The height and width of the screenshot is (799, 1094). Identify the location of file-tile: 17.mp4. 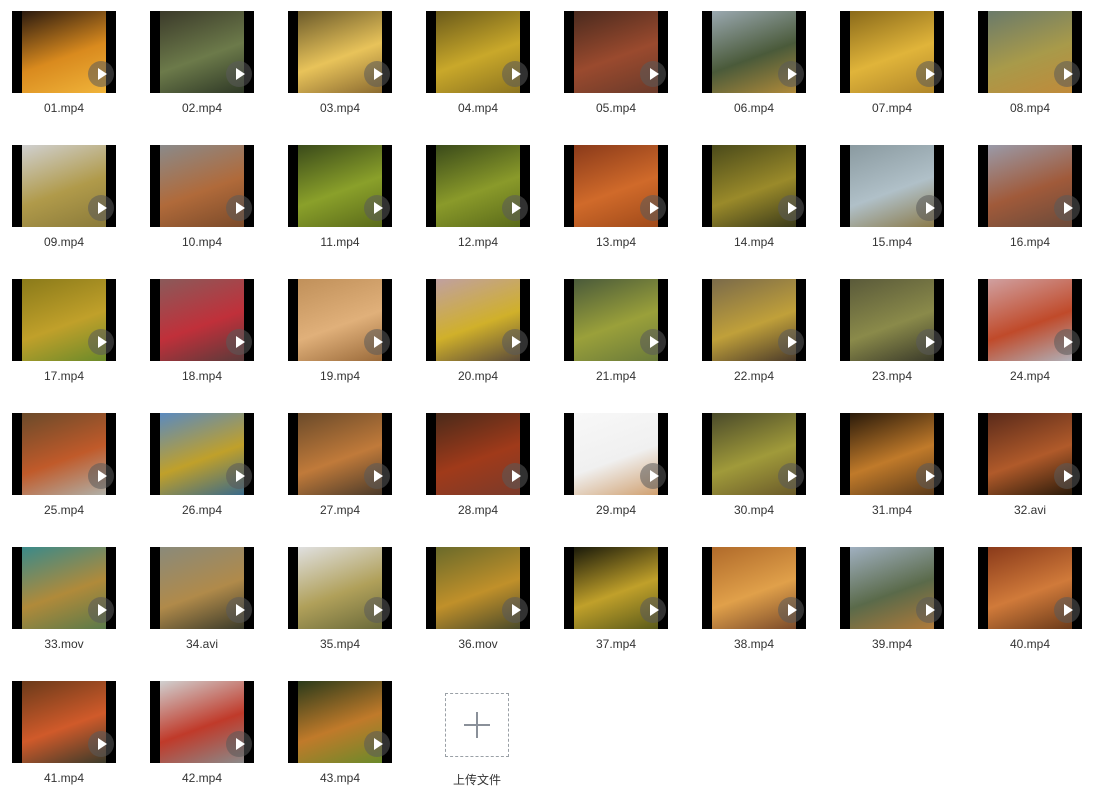
(65, 338).